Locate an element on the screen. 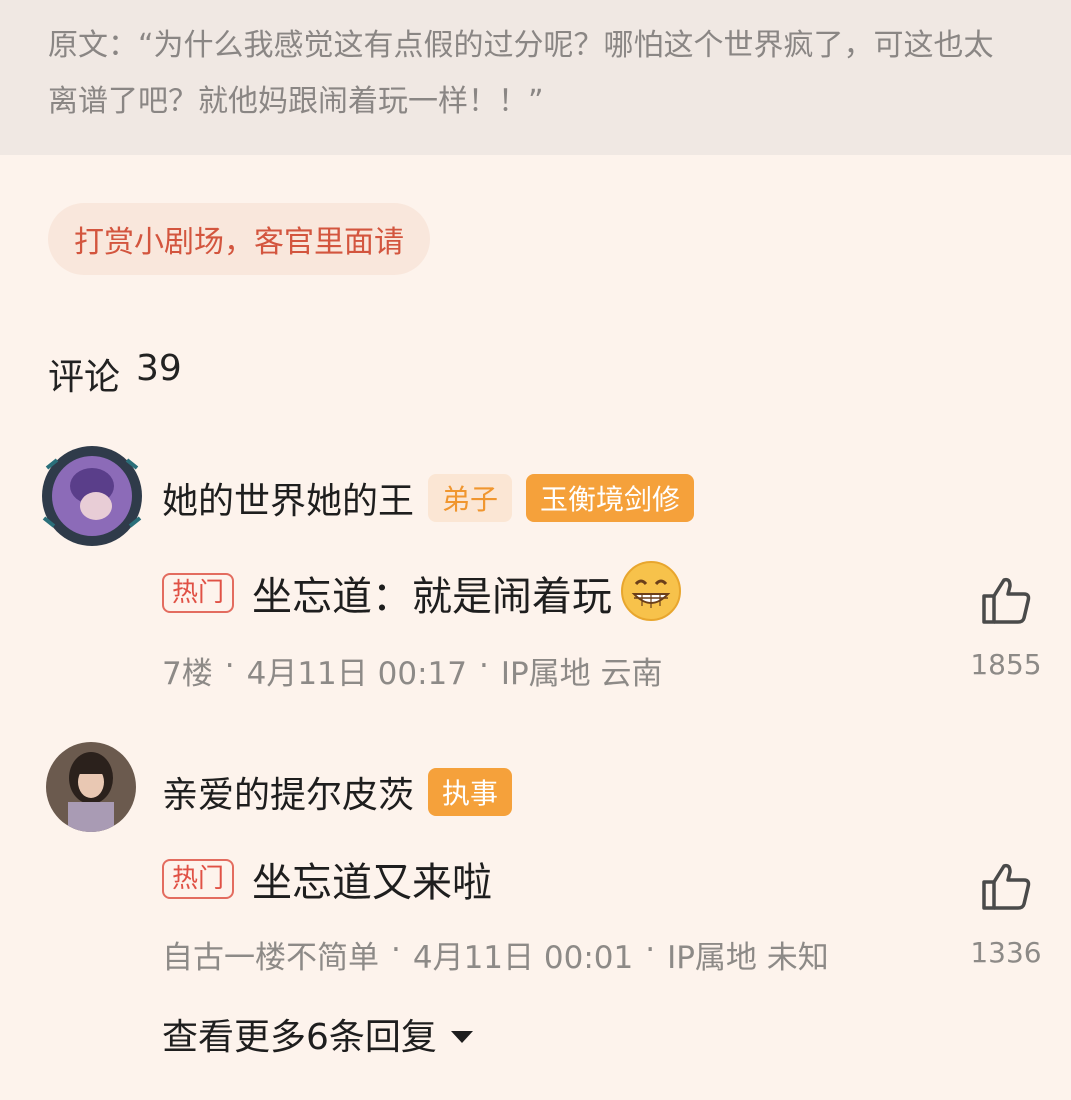 This screenshot has height=1100, width=1071. comment-1-content: 热门 坐忘道：就是闹着玩 is located at coordinates (422, 593).